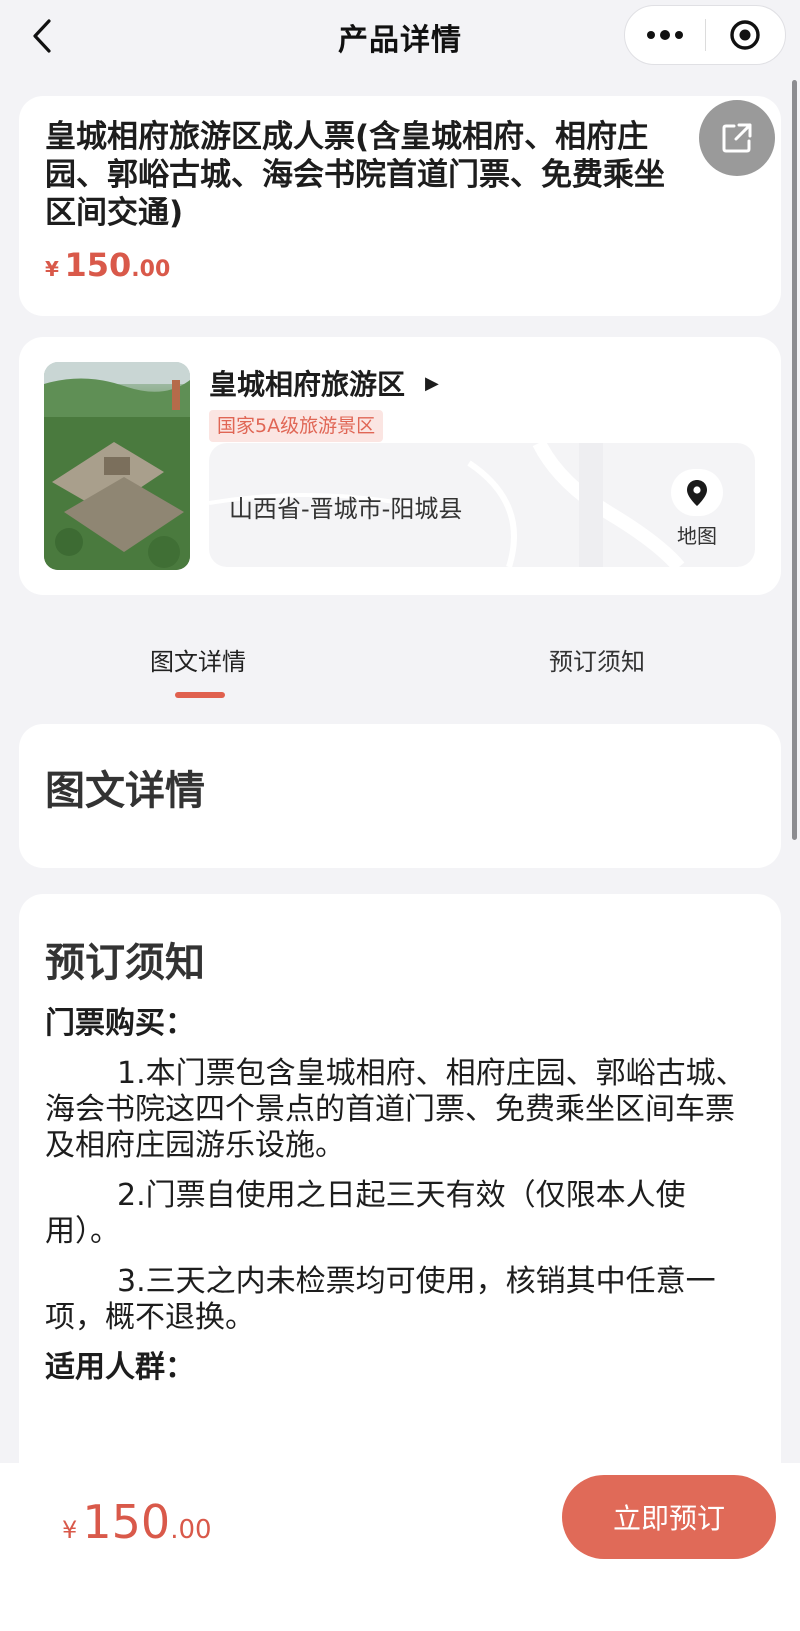  What do you see at coordinates (125, 791) in the screenshot?
I see `detail-heading: 图文详情` at bounding box center [125, 791].